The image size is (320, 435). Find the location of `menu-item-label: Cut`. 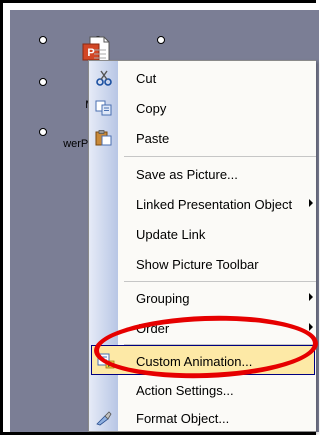

menu-item-label: Cut is located at coordinates (146, 78).